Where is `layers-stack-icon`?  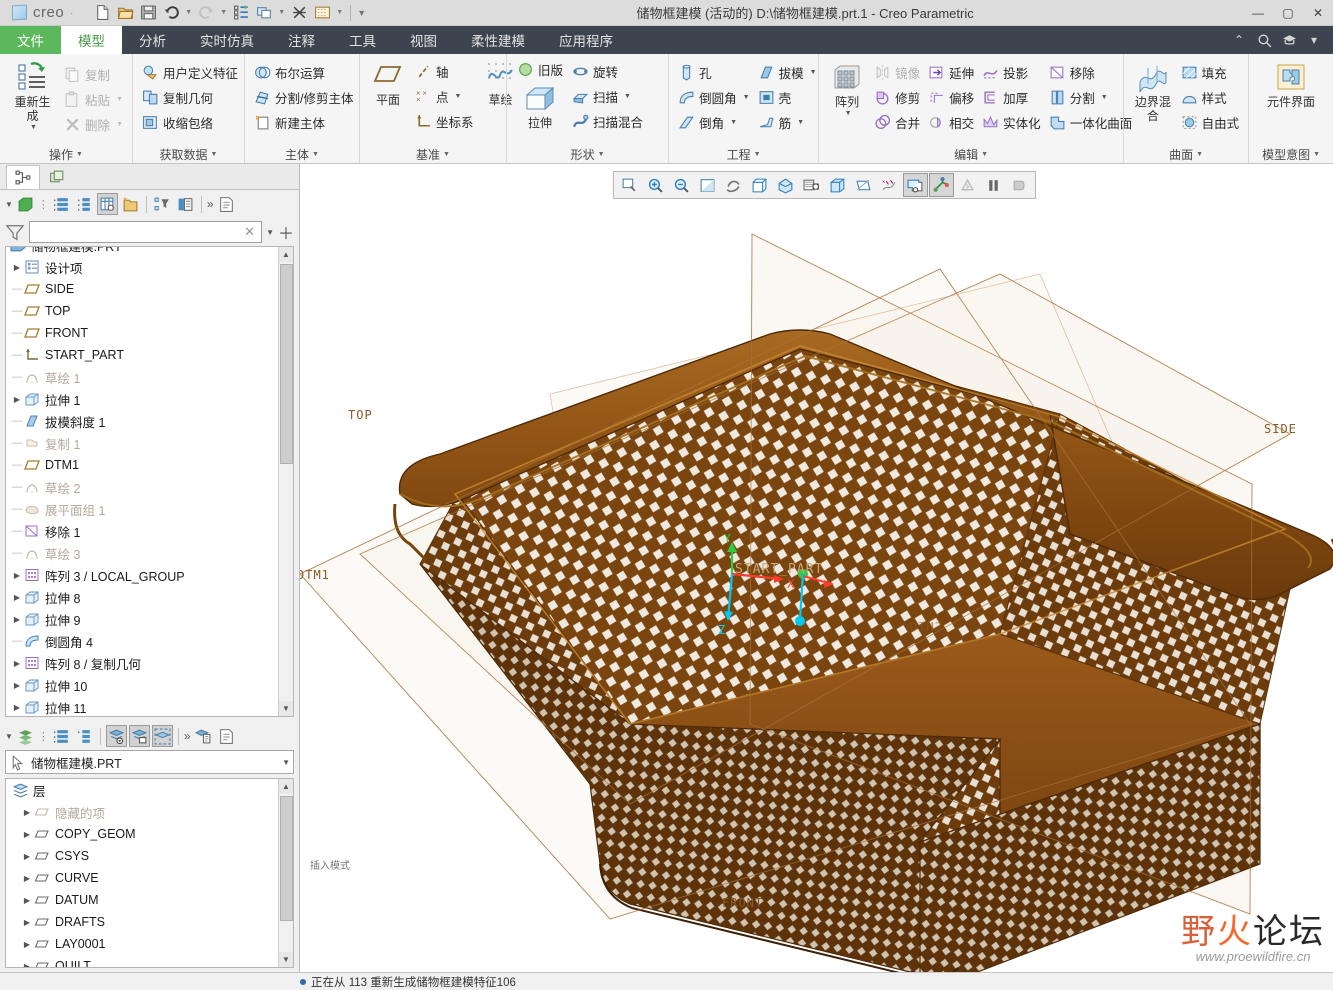
layers-stack-icon is located at coordinates (25, 736).